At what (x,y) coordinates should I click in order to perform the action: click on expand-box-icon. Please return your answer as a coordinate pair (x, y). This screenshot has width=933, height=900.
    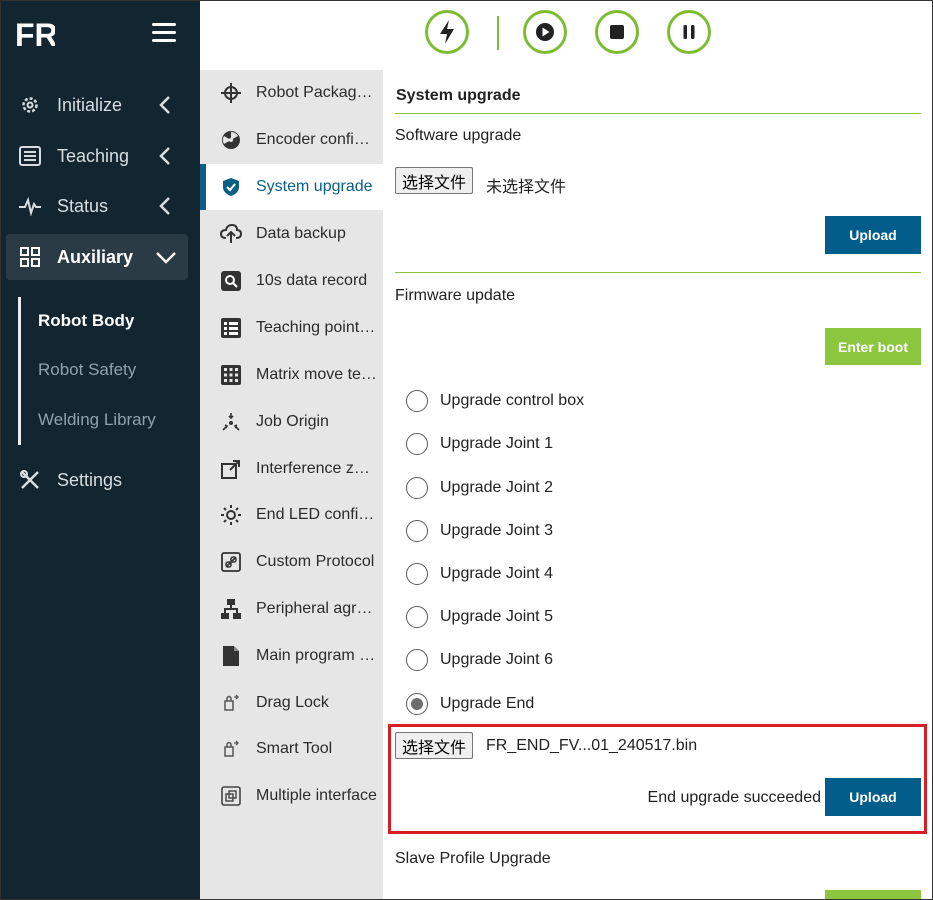
    Looking at the image, I should click on (231, 469).